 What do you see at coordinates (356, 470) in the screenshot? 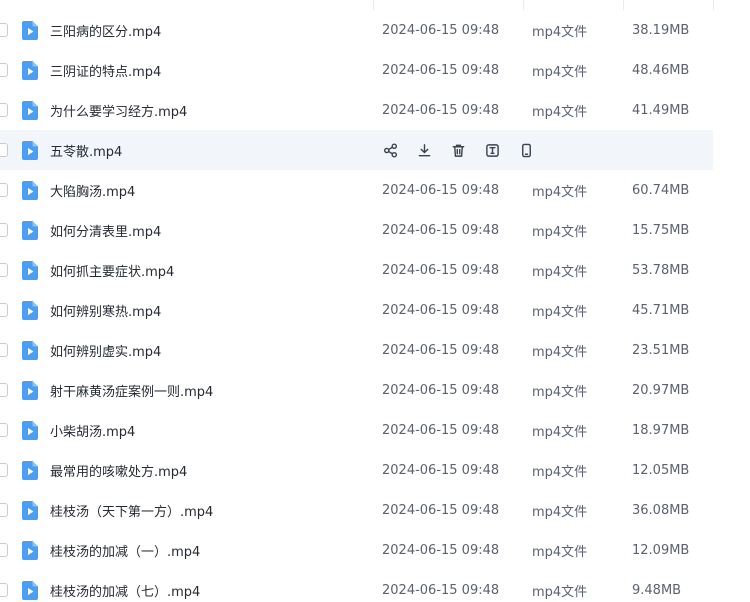
I see `table-row: 最常用的咳嗽处方.mp4 2024-06-15 09:48 mp4文件 12.05MB` at bounding box center [356, 470].